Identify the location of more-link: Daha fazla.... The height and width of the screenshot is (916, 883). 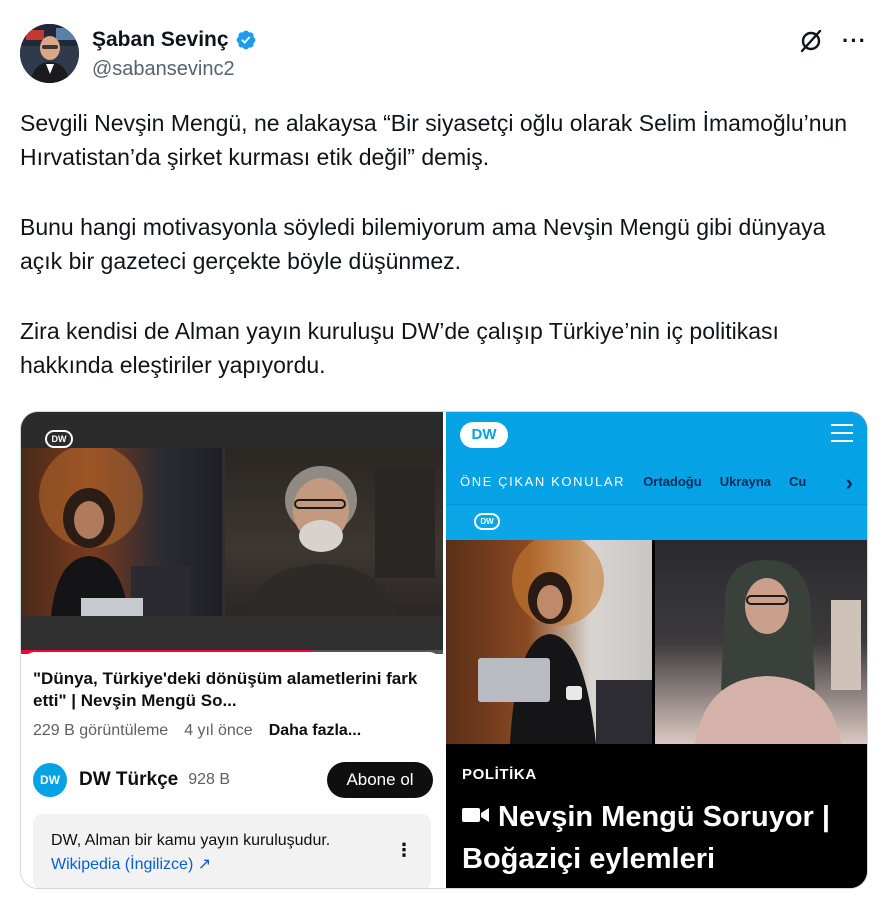
(315, 730).